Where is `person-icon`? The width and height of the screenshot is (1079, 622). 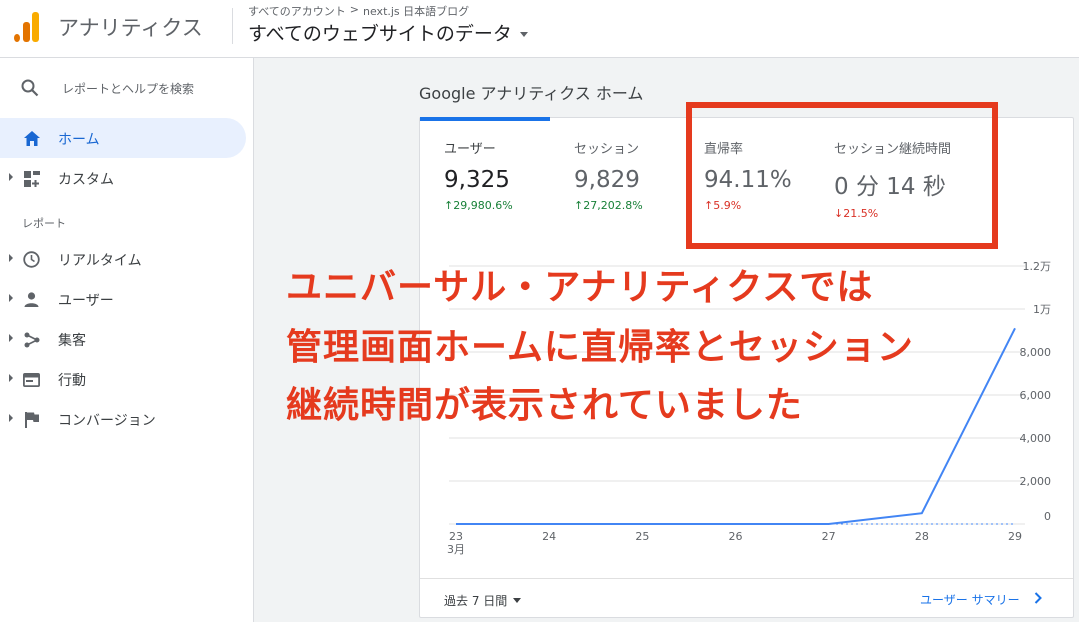 person-icon is located at coordinates (31, 299).